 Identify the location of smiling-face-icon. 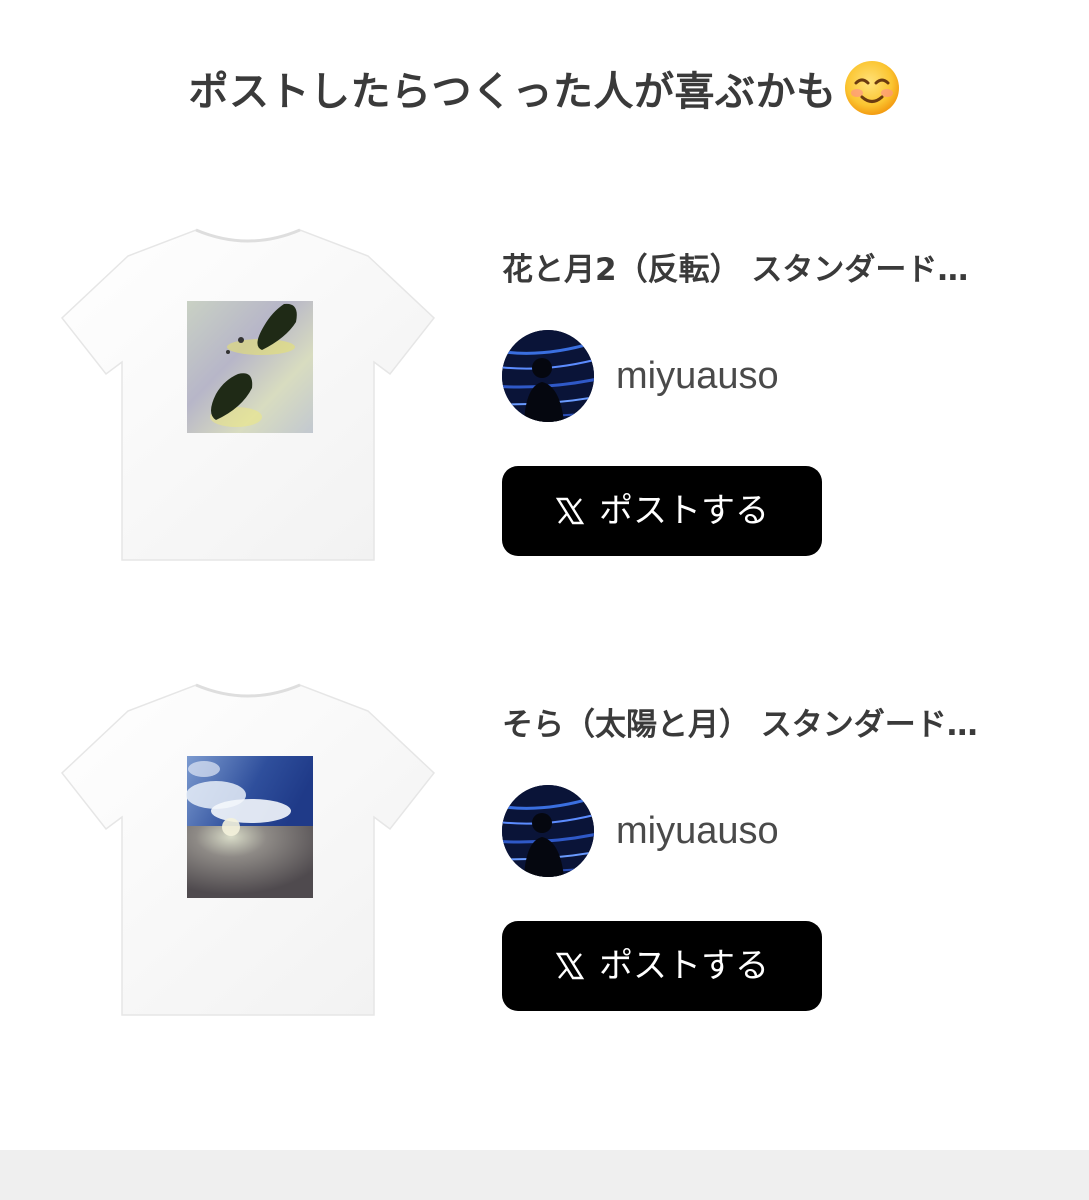
(872, 88).